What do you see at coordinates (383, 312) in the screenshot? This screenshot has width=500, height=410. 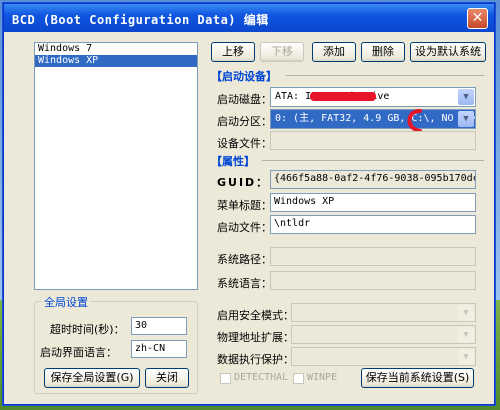 I see `safe-mode-select: ▼` at bounding box center [383, 312].